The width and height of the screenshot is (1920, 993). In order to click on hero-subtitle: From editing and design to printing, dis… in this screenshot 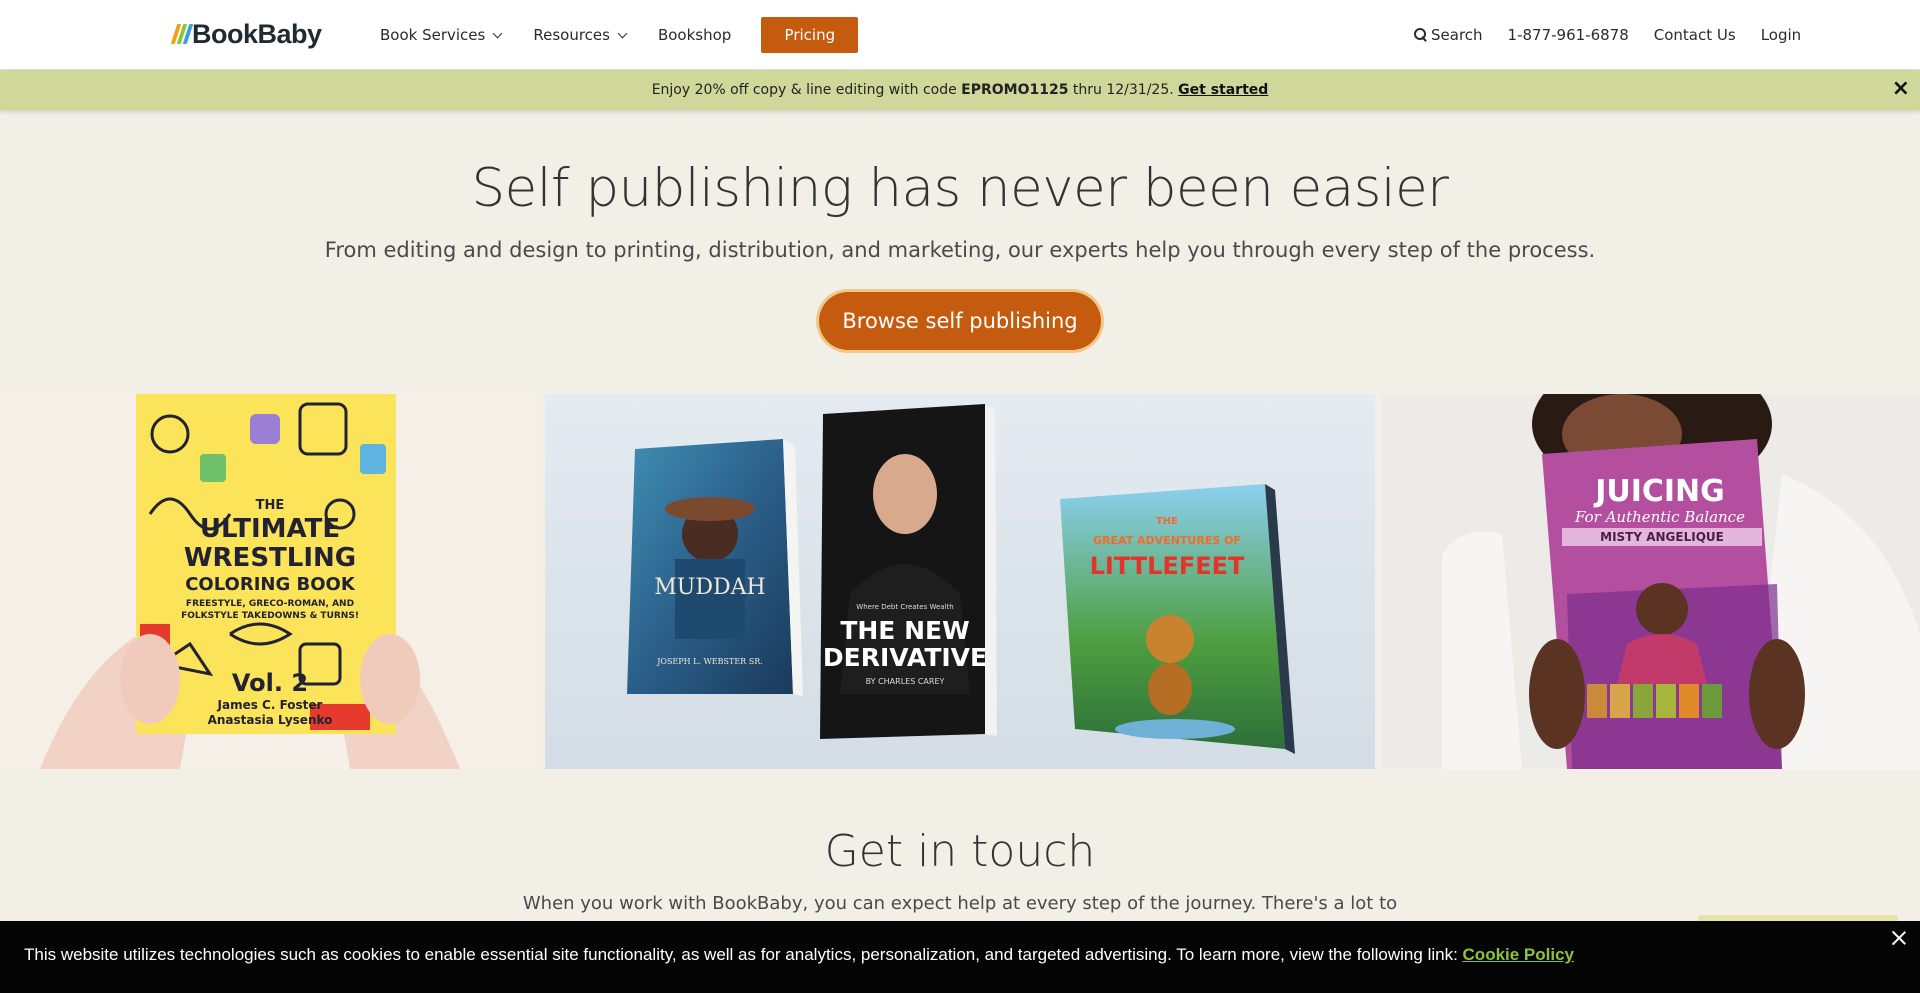, I will do `click(960, 250)`.